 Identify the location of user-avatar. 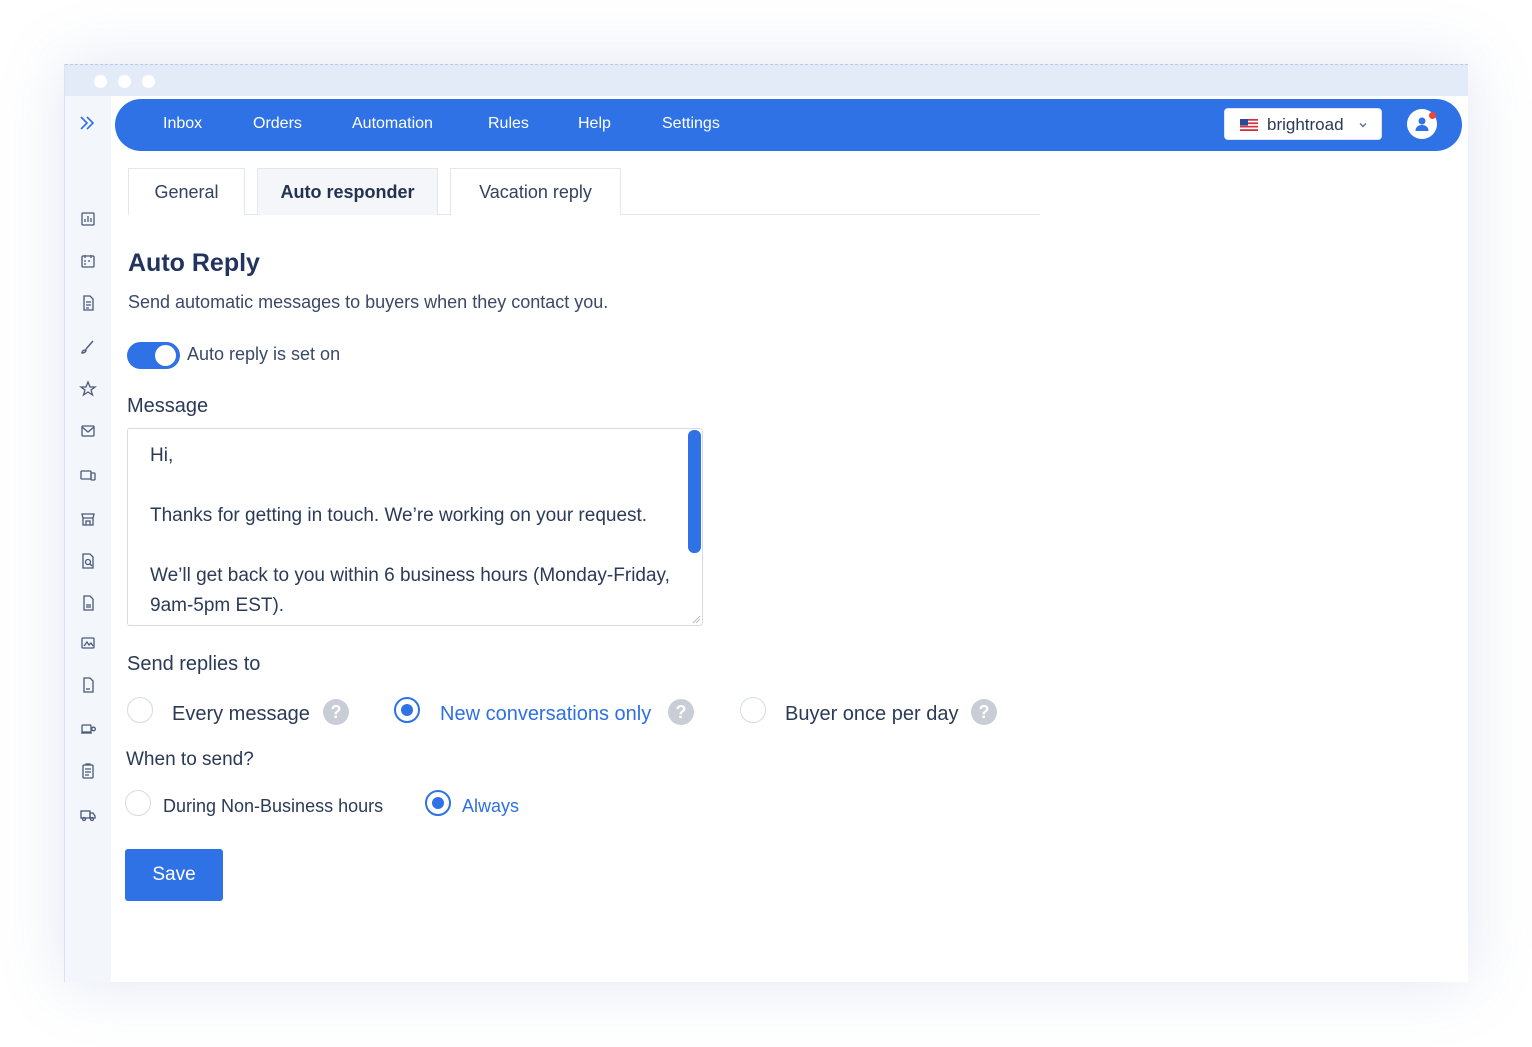
(1422, 124).